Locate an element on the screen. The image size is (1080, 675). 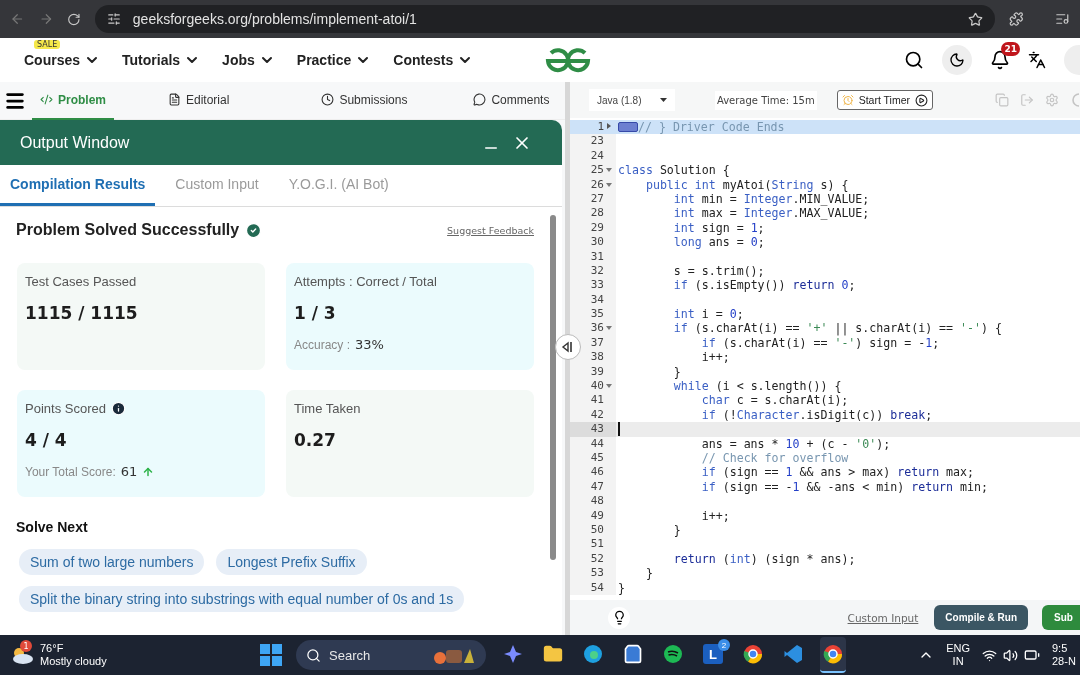
code-line: class Solution { is located at coordinates (674, 170).